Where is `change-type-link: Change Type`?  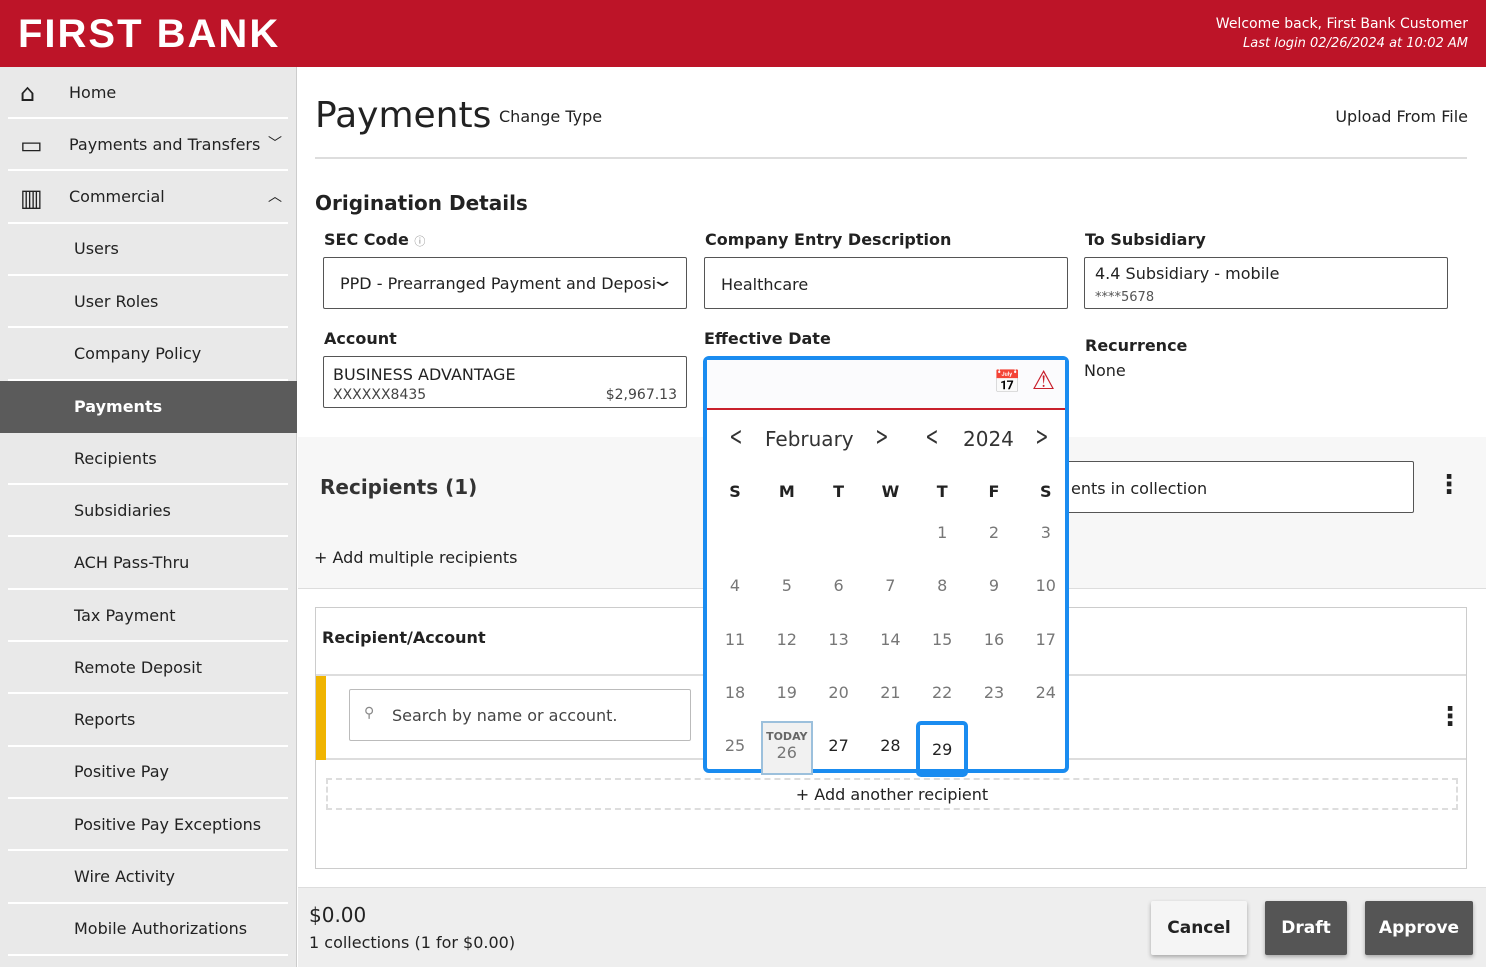
change-type-link: Change Type is located at coordinates (550, 116).